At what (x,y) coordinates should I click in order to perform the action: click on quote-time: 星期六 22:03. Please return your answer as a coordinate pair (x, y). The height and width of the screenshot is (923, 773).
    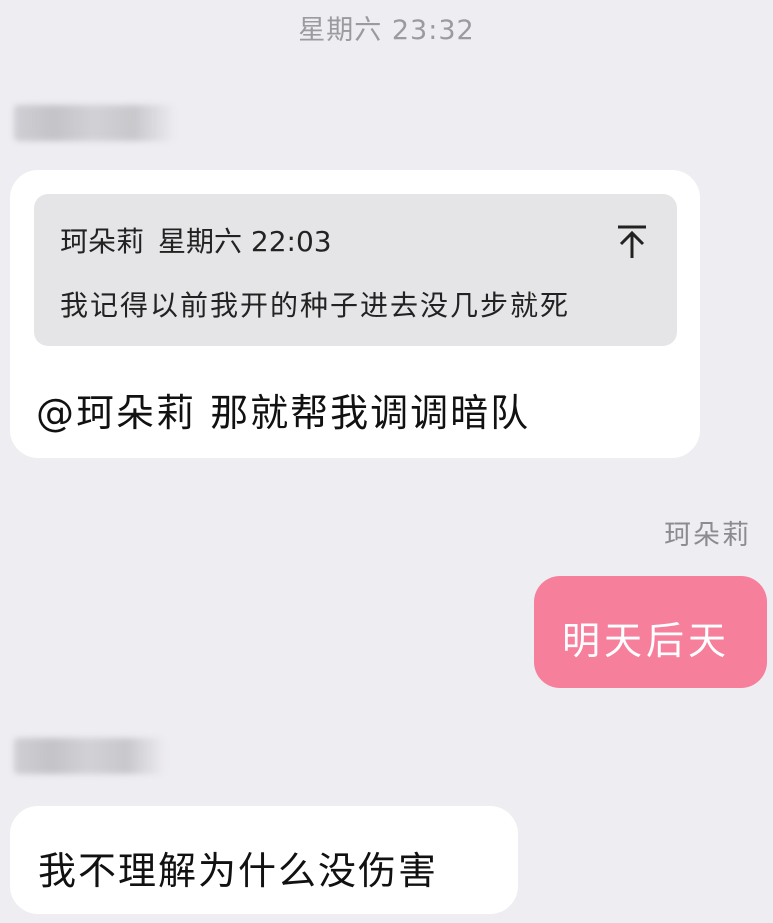
    Looking at the image, I should click on (245, 241).